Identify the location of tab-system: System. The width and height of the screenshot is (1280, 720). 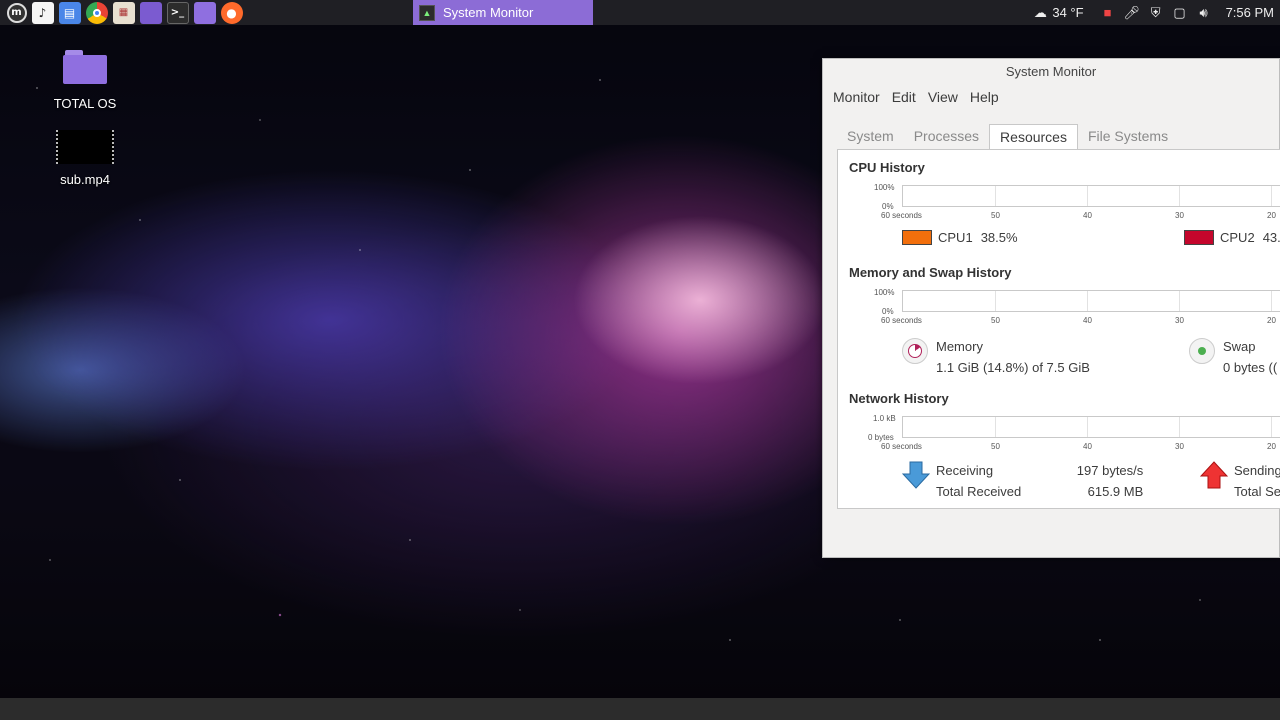
(870, 137).